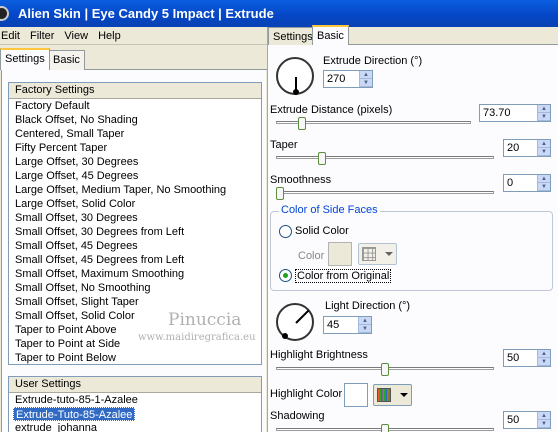 The image size is (558, 432). Describe the element at coordinates (527, 183) in the screenshot. I see `smoothness-spinner: 0 ▲ ▼` at that location.